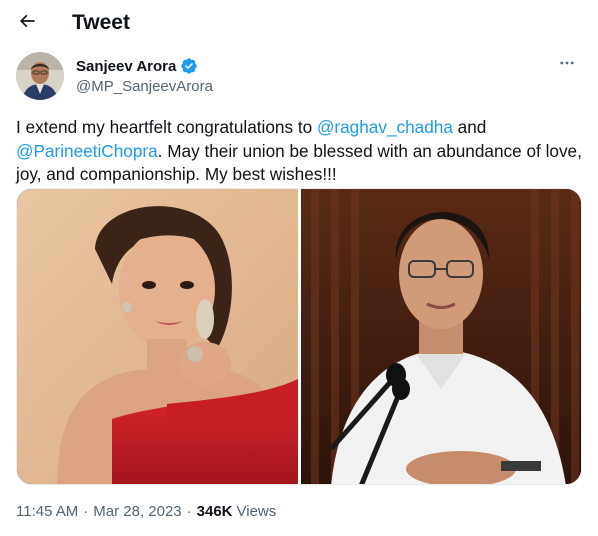 The image size is (598, 536). I want to click on author-name: Sanjeev Arora, so click(126, 66).